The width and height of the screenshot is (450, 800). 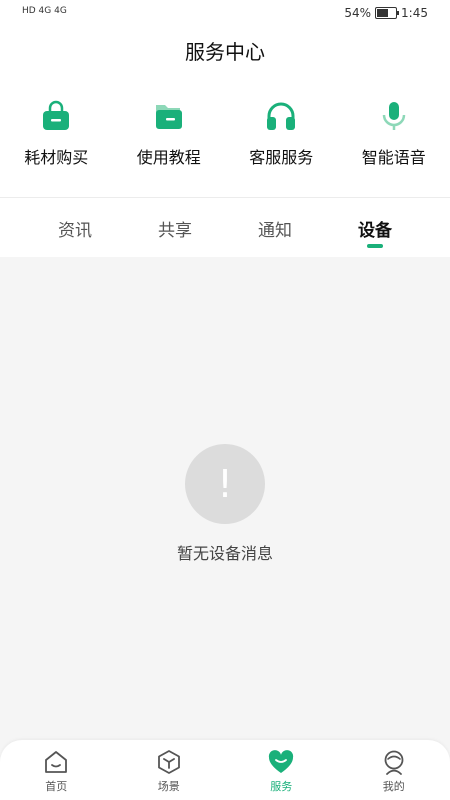 What do you see at coordinates (393, 116) in the screenshot?
I see `microphone-icon` at bounding box center [393, 116].